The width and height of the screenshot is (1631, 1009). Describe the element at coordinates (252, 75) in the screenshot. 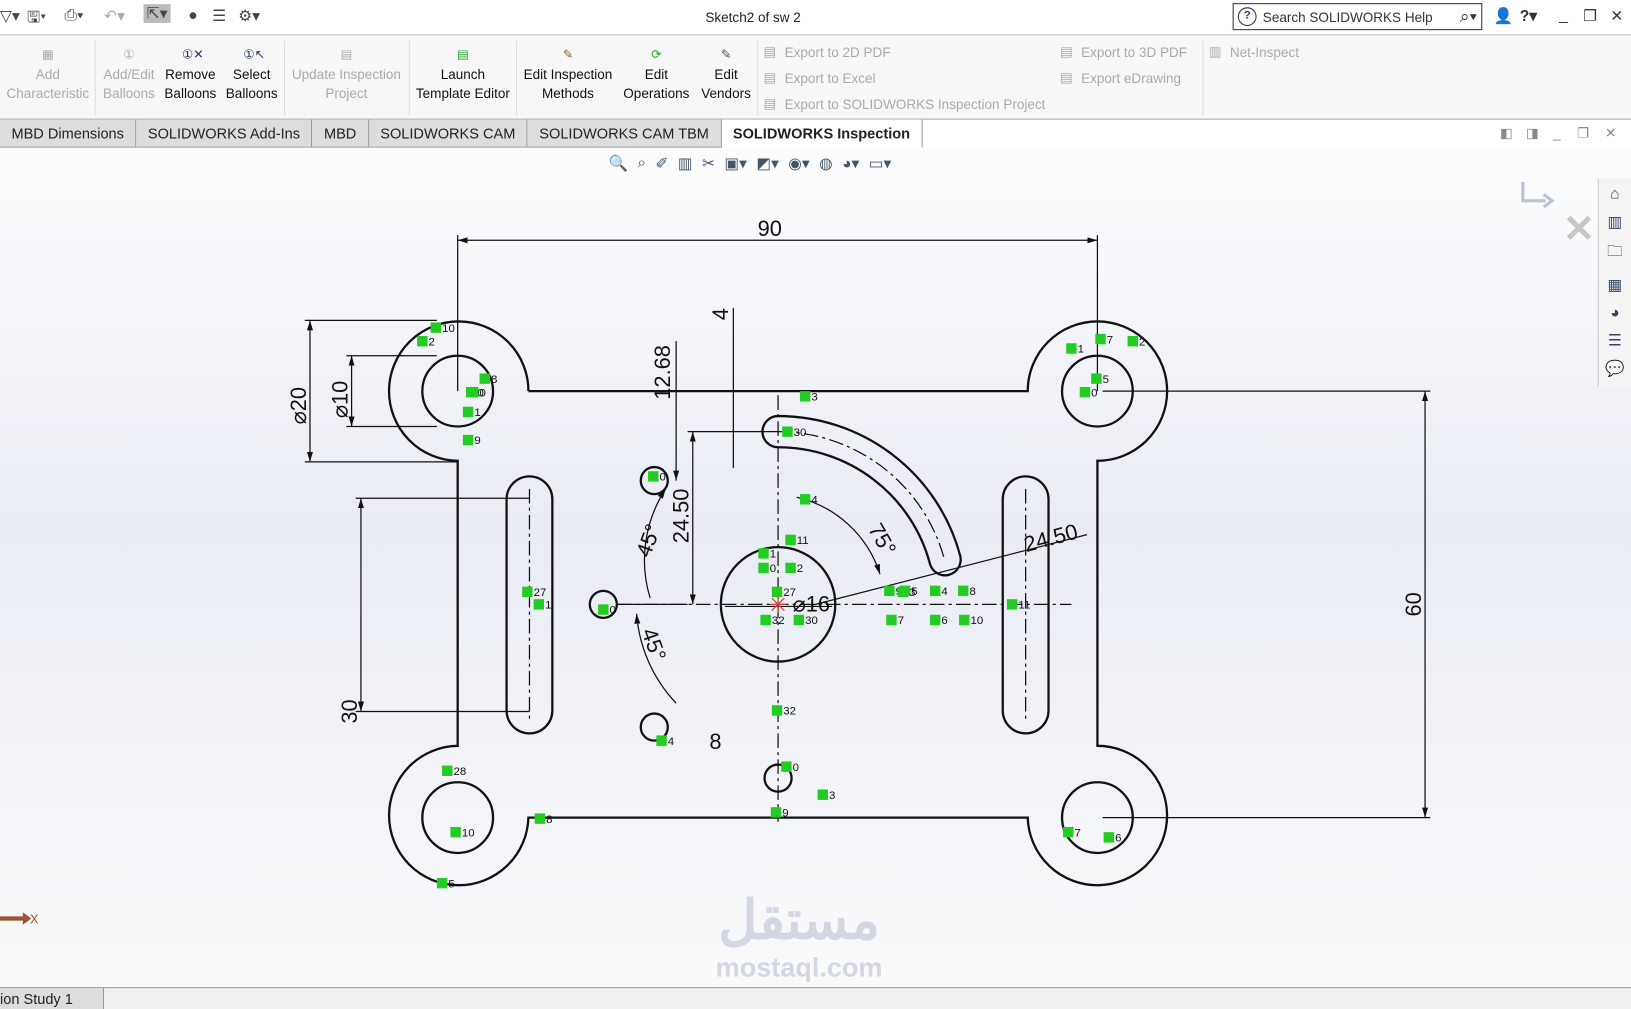

I see `select-balloons-button: ①↖ Select Balloons` at that location.